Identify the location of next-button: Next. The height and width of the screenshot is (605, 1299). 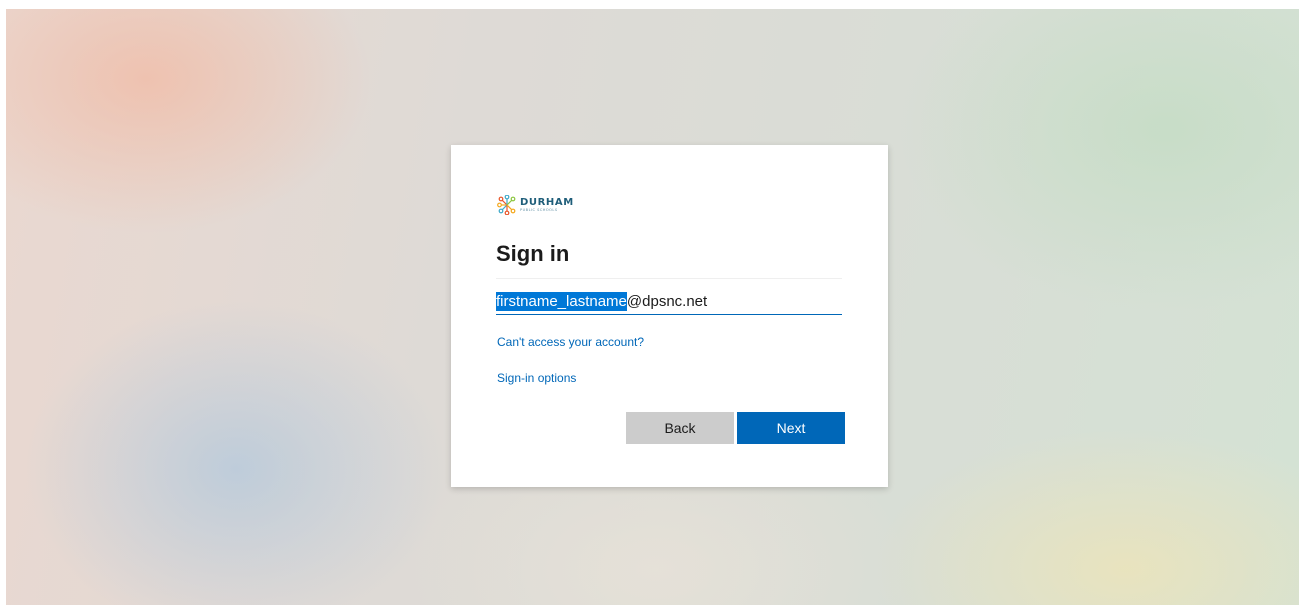
(791, 428).